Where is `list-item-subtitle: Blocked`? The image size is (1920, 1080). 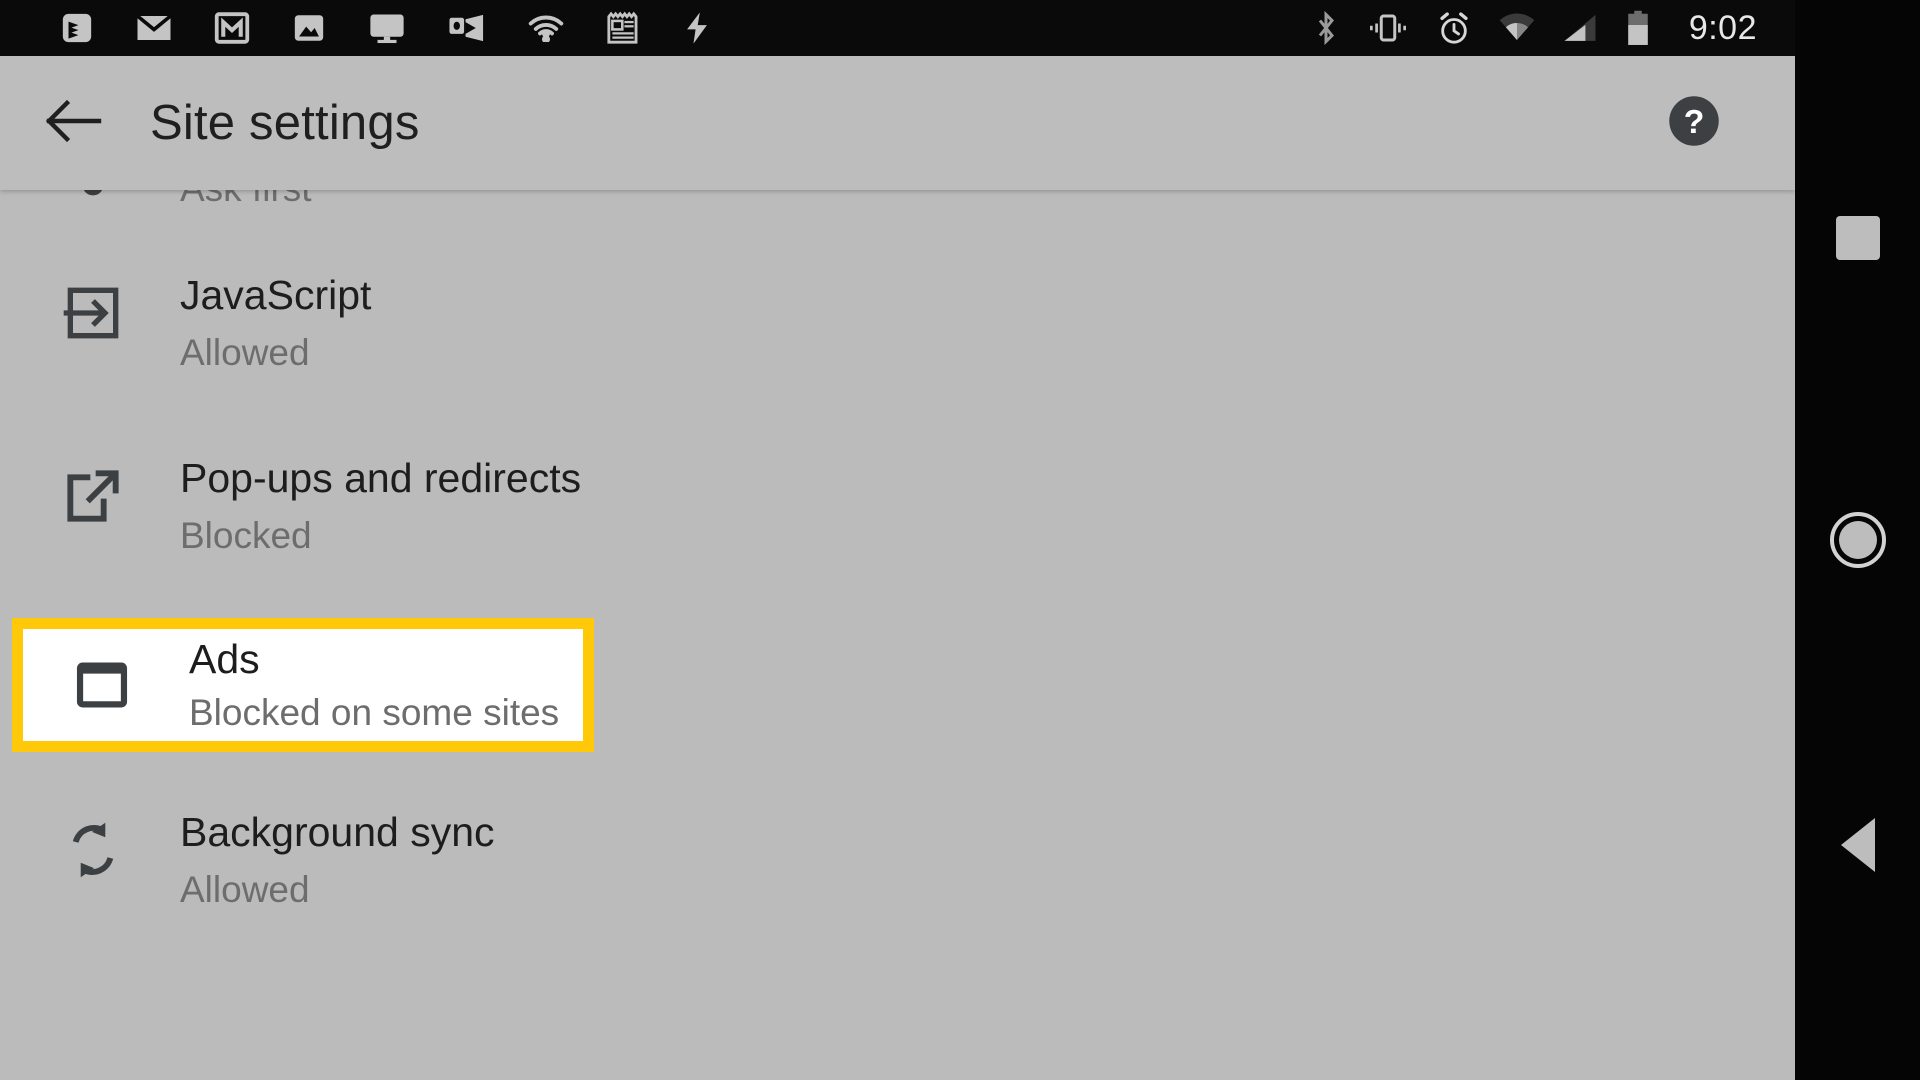 list-item-subtitle: Blocked is located at coordinates (246, 535).